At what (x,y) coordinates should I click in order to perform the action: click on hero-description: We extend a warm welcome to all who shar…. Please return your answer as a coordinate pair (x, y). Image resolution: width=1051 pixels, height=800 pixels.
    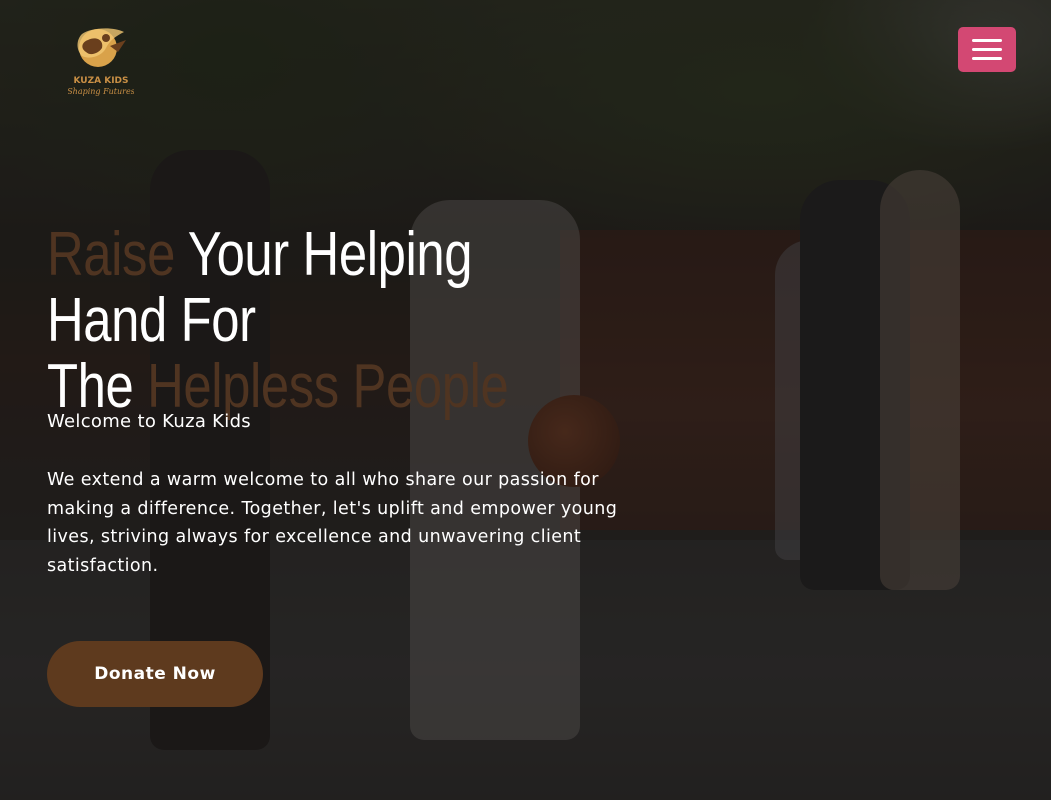
    Looking at the image, I should click on (332, 523).